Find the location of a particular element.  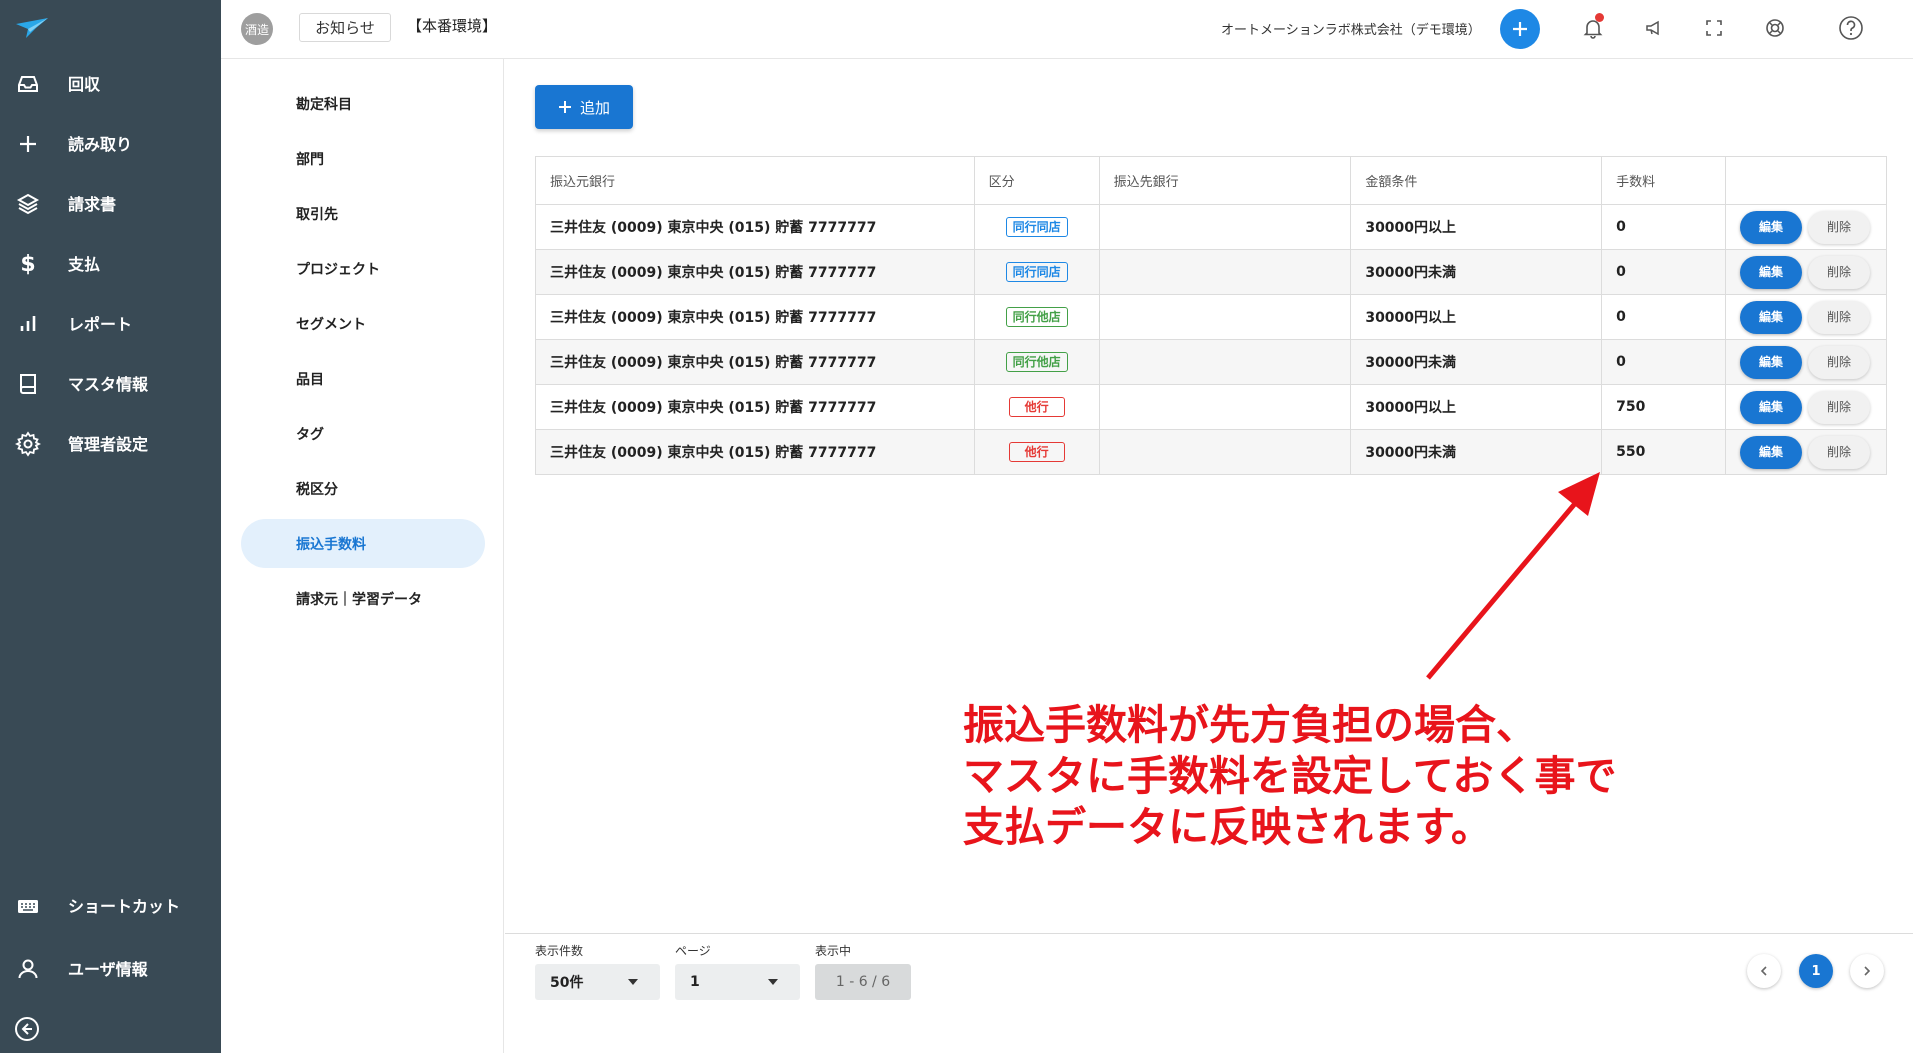

sidebar-bottom-item-0: ショートカット is located at coordinates (110, 905).